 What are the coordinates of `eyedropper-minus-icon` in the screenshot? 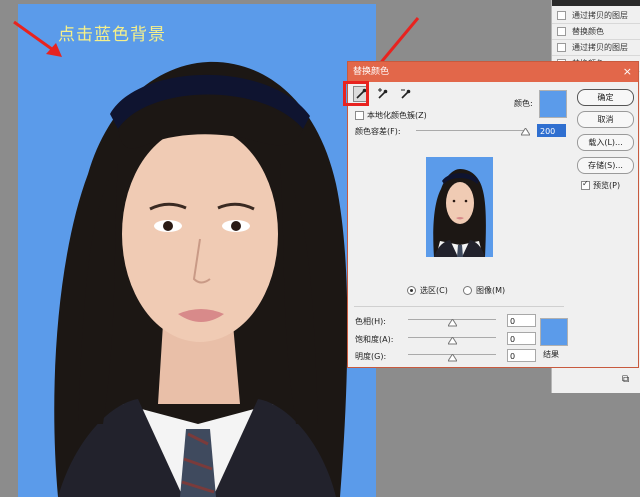 It's located at (406, 94).